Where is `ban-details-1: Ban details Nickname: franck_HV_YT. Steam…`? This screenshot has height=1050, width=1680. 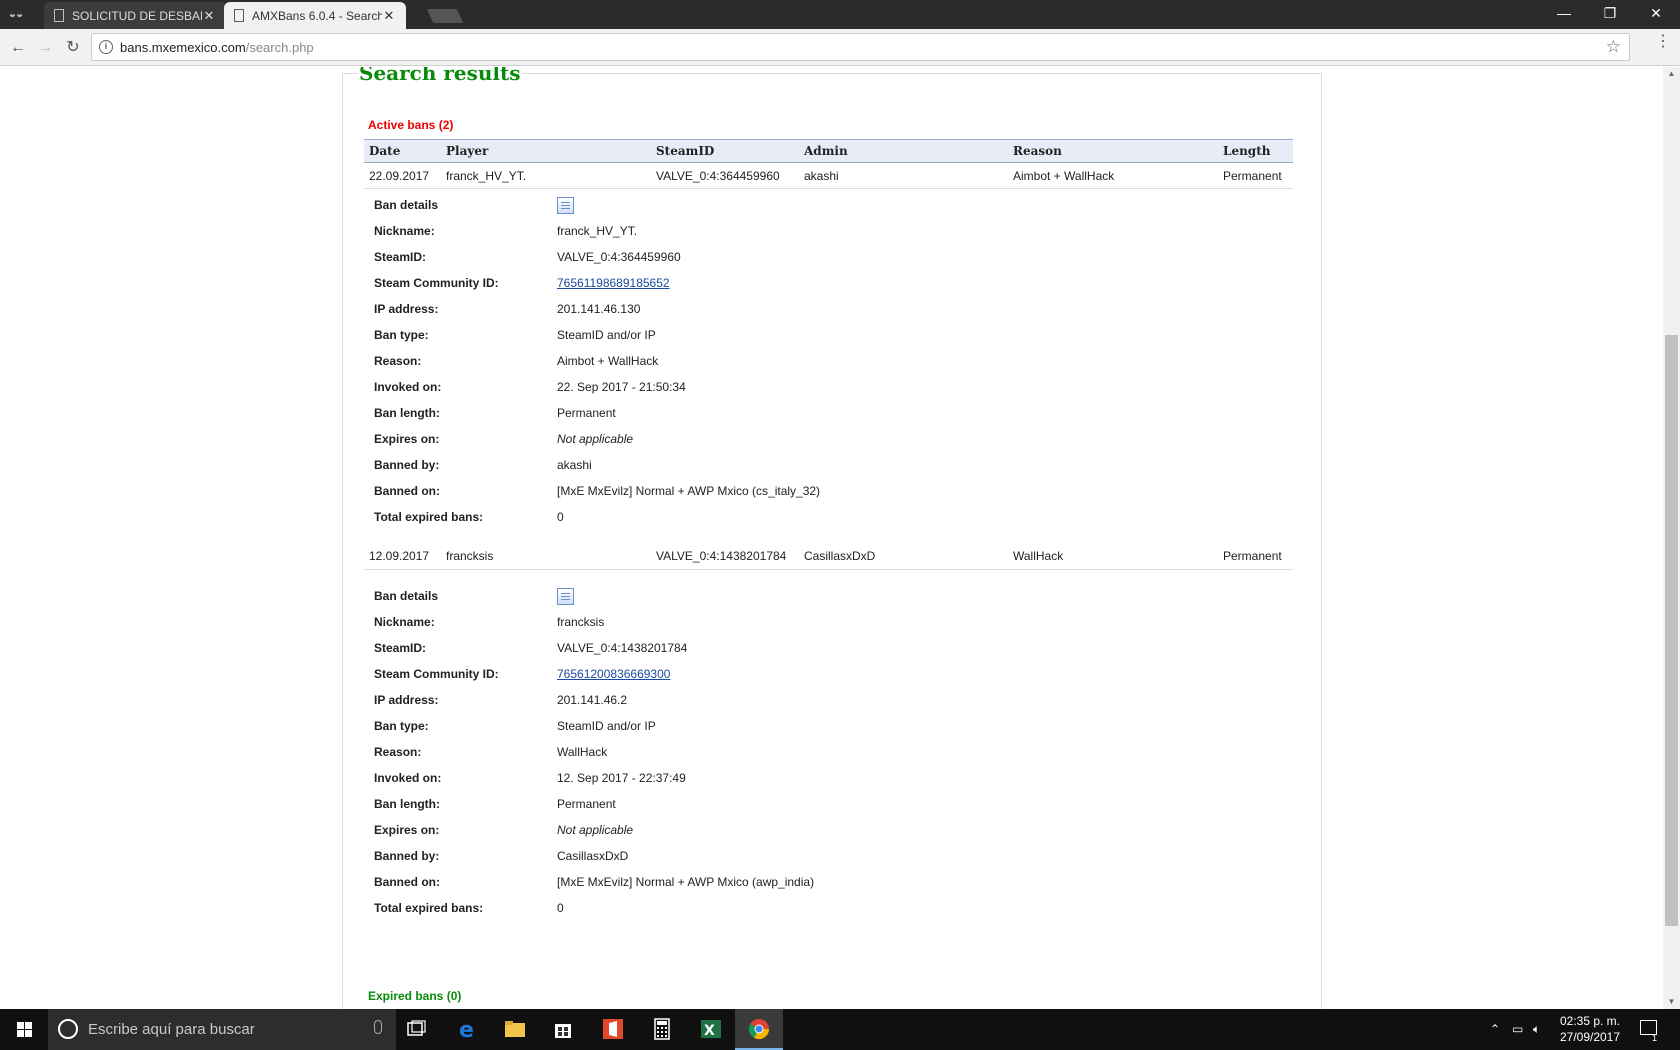
ban-details-1: Ban details Nickname: franck_HV_YT. Steam… is located at coordinates (674, 362).